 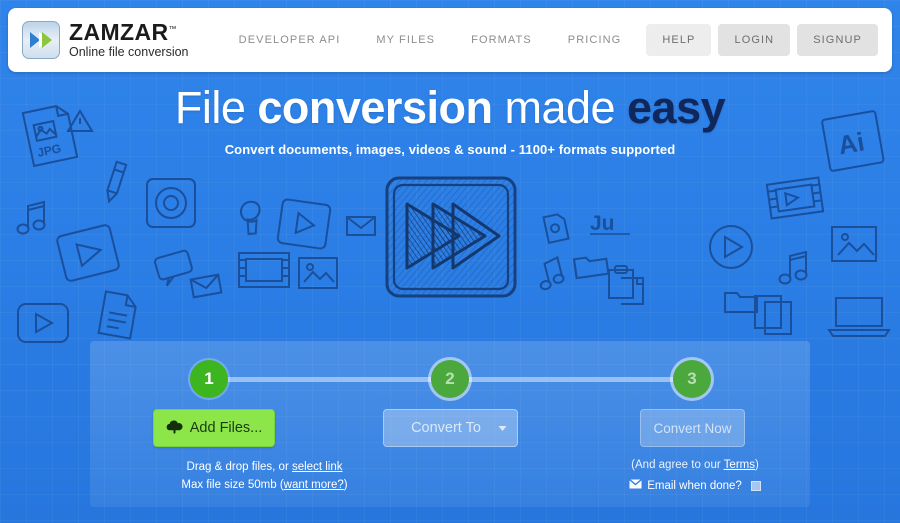 What do you see at coordinates (173, 268) in the screenshot?
I see `doodle-speech-bubble-icon` at bounding box center [173, 268].